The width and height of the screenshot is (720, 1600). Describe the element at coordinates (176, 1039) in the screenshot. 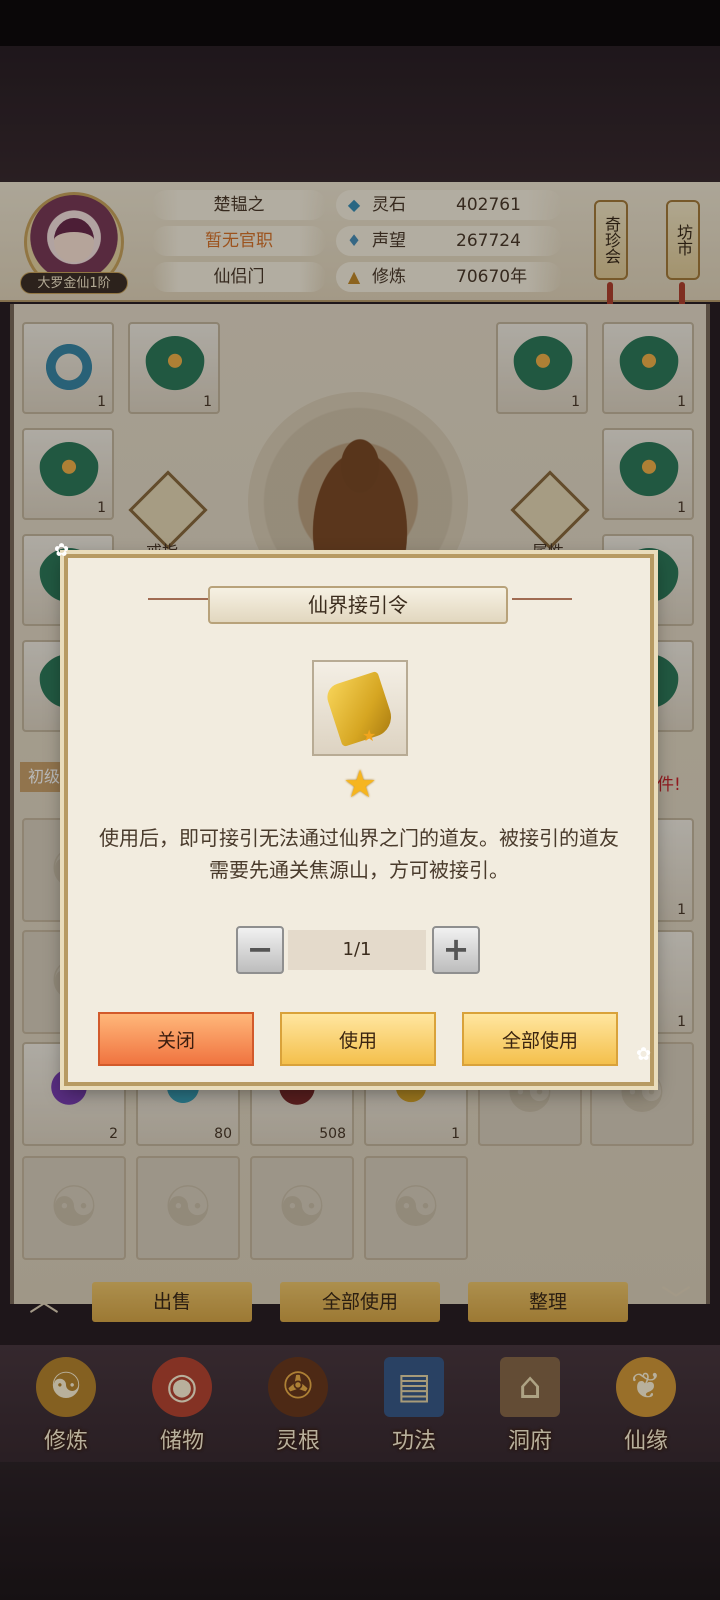

I see `close-button: 关闭` at that location.